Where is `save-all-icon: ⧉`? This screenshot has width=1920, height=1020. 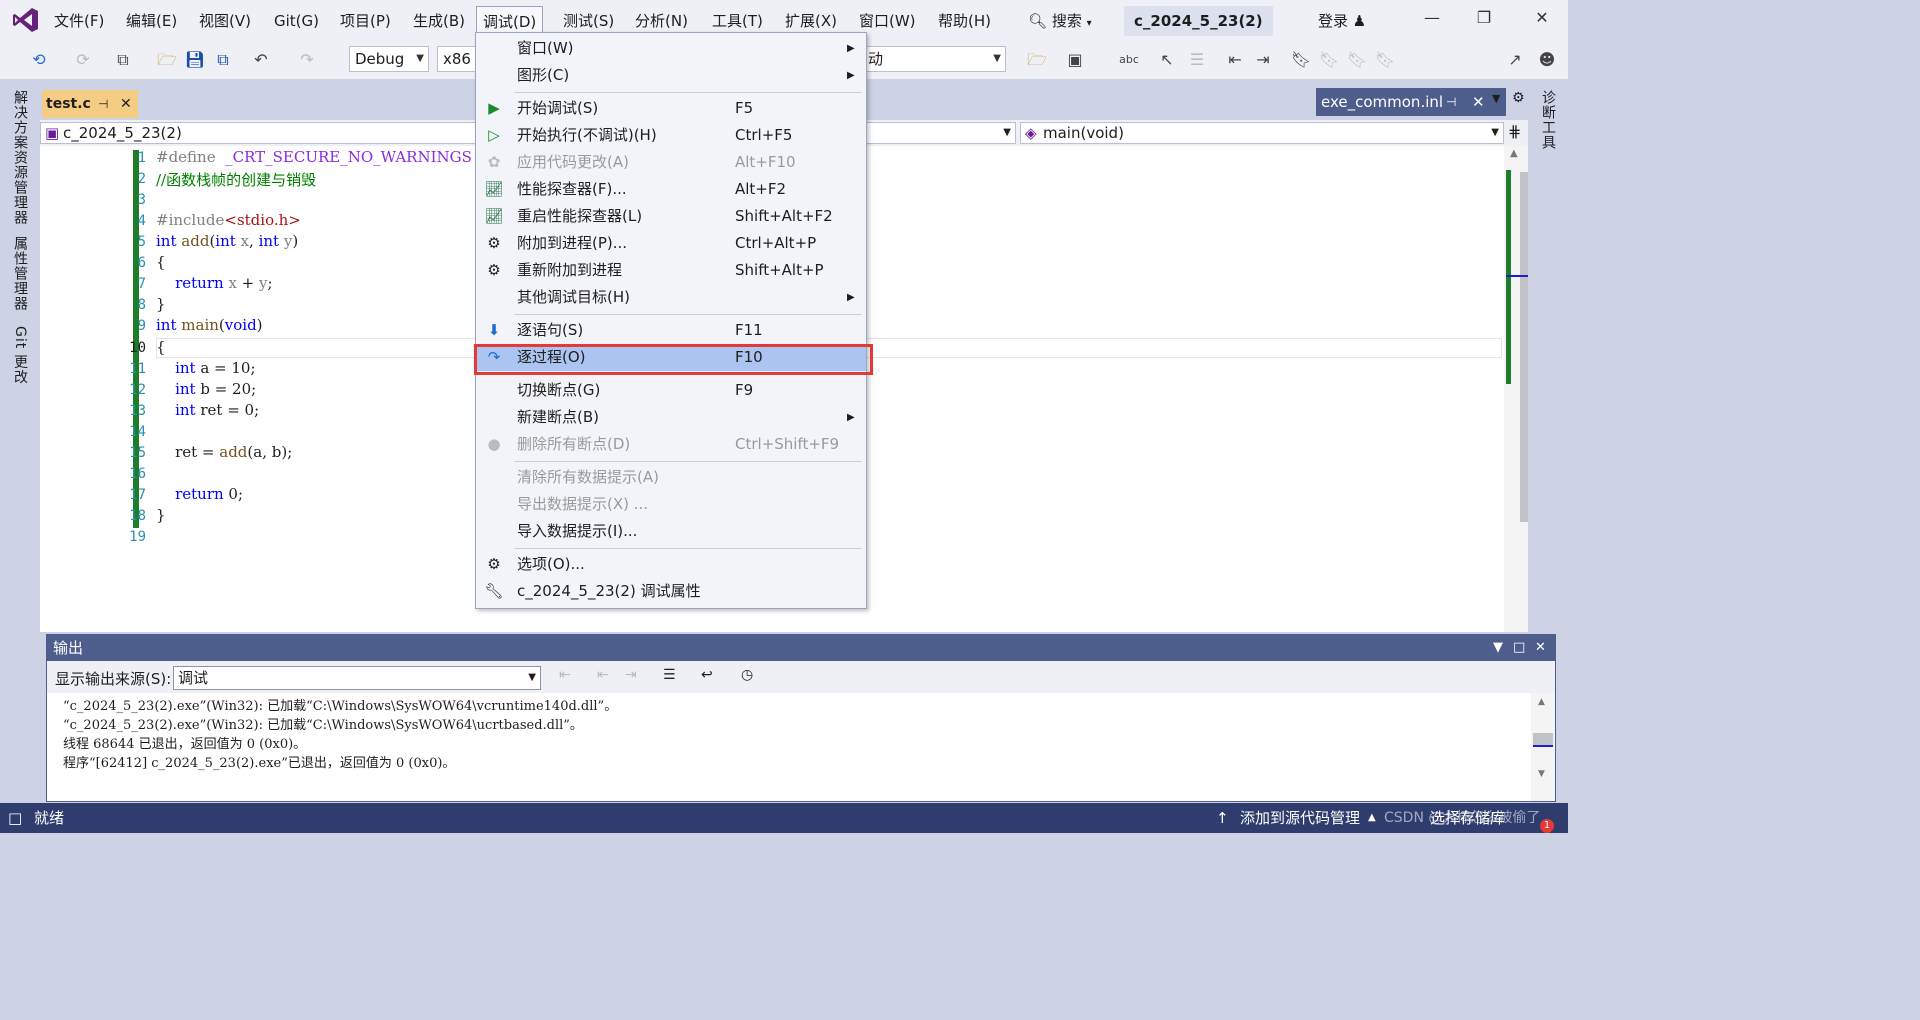
save-all-icon: ⧉ is located at coordinates (223, 60).